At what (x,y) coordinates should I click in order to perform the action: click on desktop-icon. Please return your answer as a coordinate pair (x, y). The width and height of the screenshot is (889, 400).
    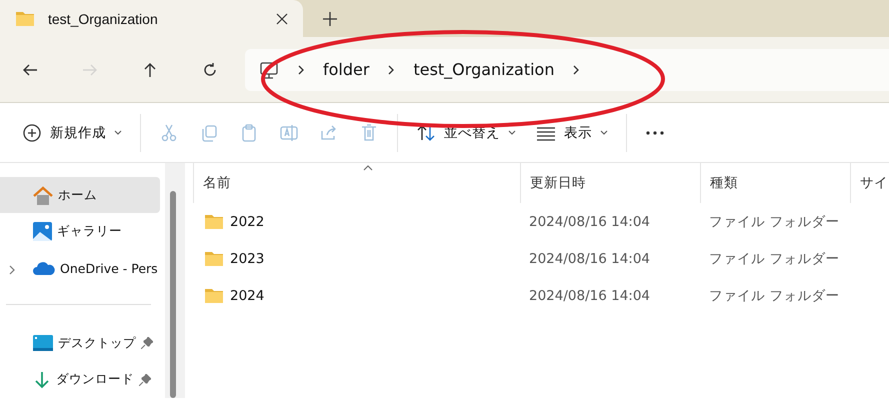
    Looking at the image, I should click on (43, 343).